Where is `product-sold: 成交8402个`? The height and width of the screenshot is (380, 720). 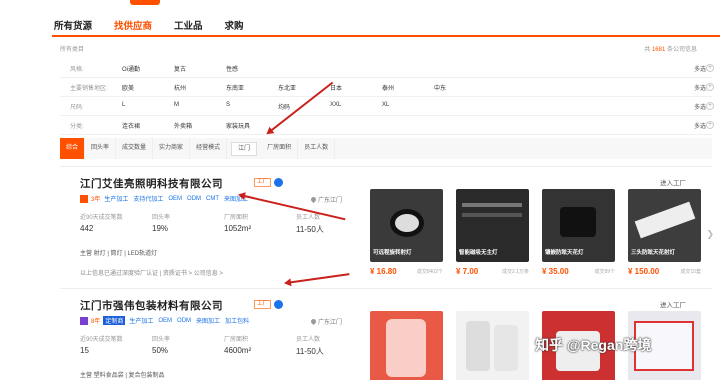 product-sold: 成交8402个 is located at coordinates (429, 272).